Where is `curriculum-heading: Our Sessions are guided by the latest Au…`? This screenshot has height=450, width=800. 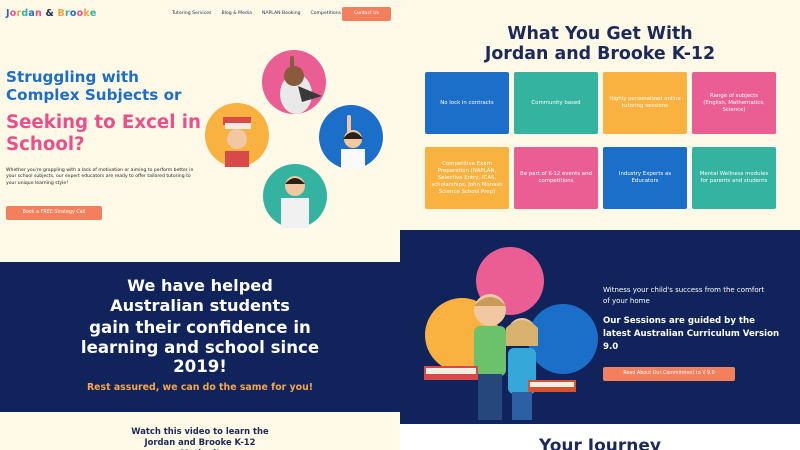 curriculum-heading: Our Sessions are guided by the latest Au… is located at coordinates (691, 334).